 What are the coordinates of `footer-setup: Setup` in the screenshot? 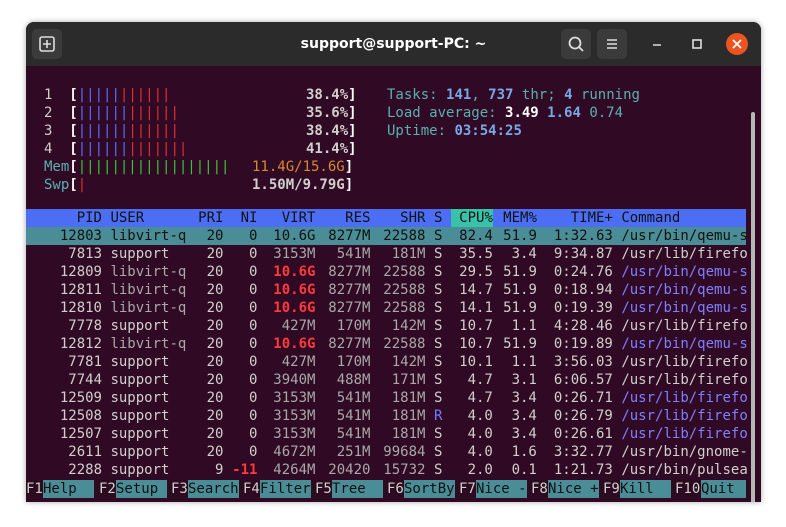 It's located at (141, 489).